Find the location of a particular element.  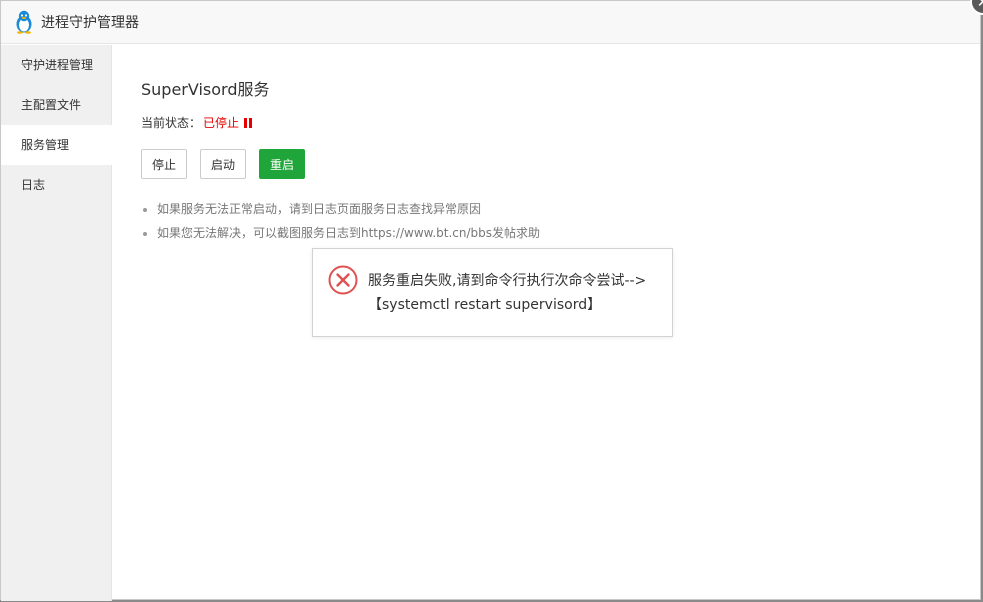

start-button: 启动 is located at coordinates (223, 164).